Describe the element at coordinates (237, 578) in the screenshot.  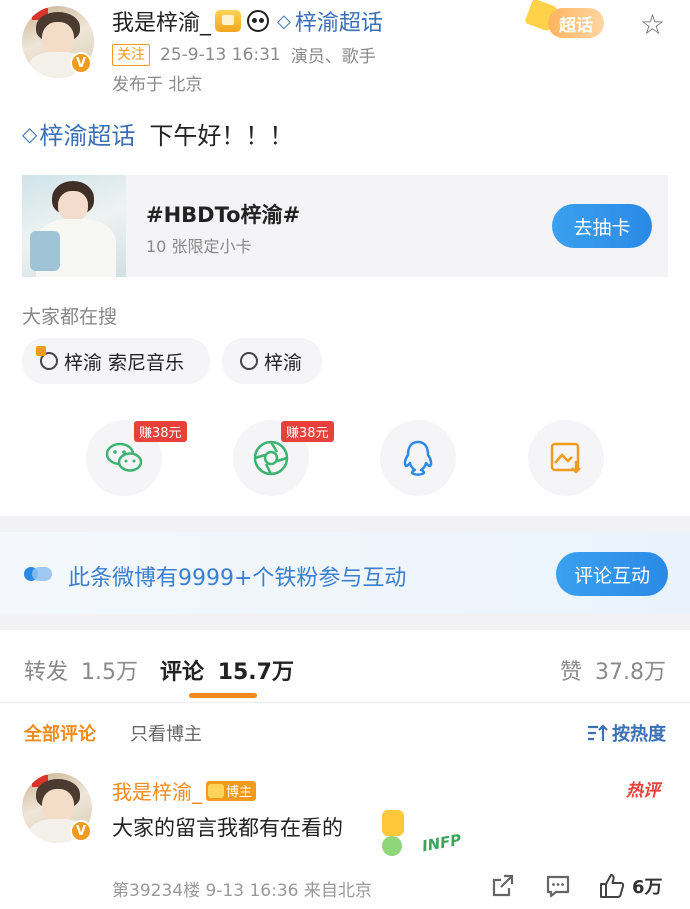
I see `fans-banner-text: 此条微博有9999+个铁粉参与互动` at that location.